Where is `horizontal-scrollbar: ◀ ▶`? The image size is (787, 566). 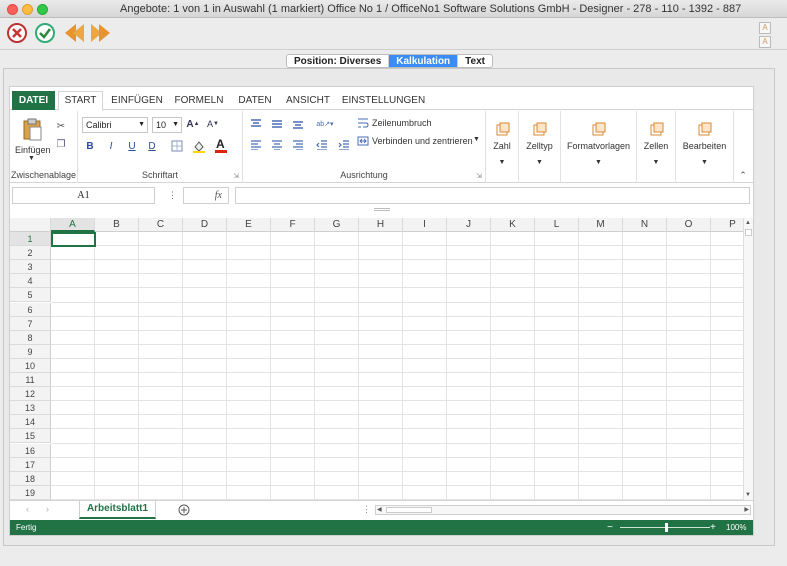 horizontal-scrollbar: ◀ ▶ is located at coordinates (563, 510).